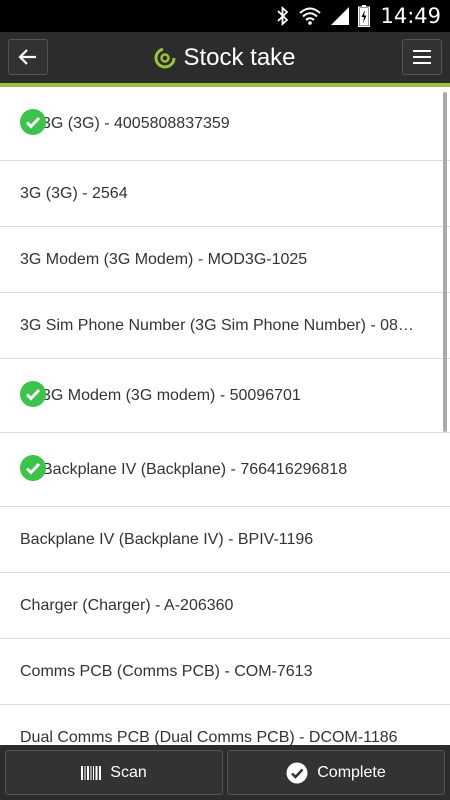  I want to click on title-container: Stock take, so click(225, 57).